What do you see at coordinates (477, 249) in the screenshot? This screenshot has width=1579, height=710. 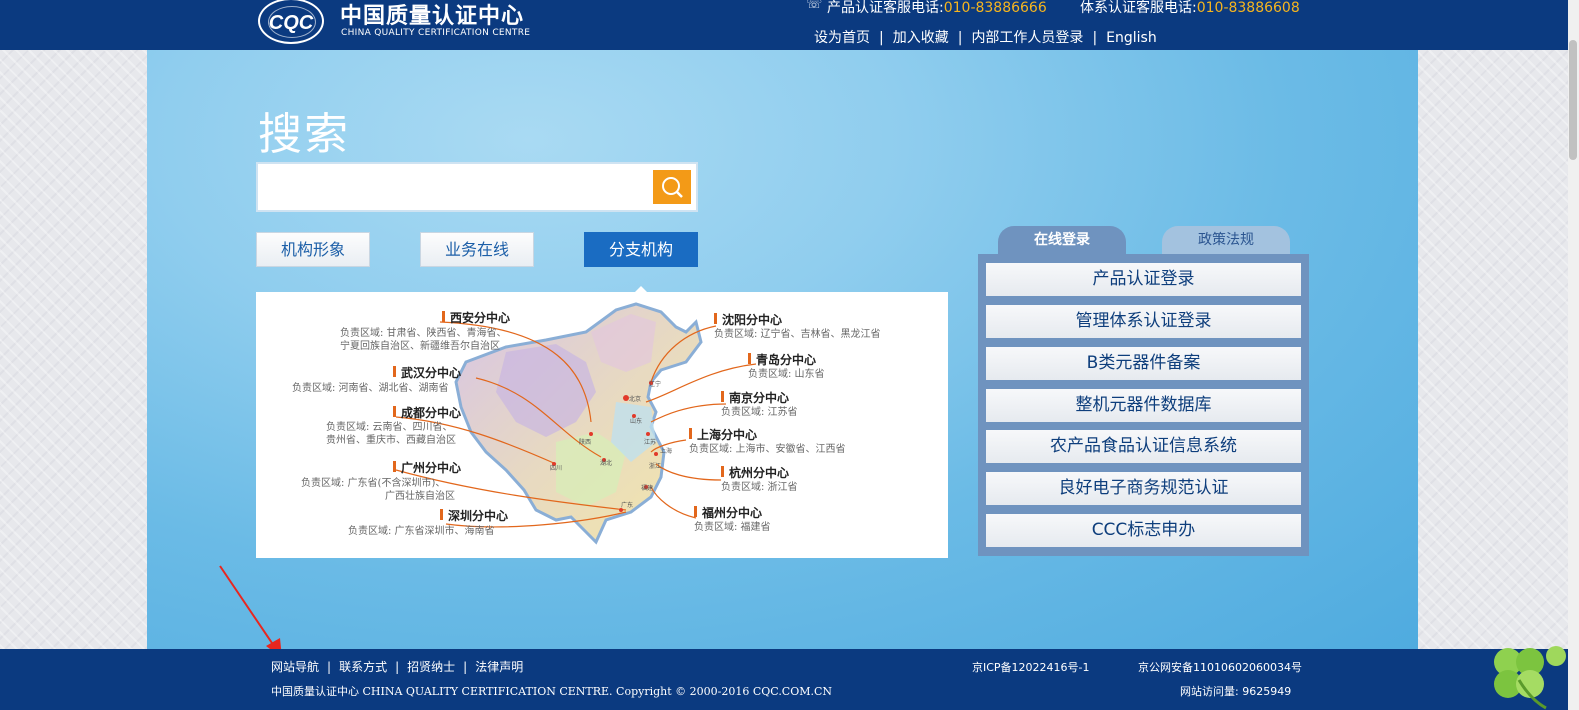 I see `tab-business-online: 业务在线` at bounding box center [477, 249].